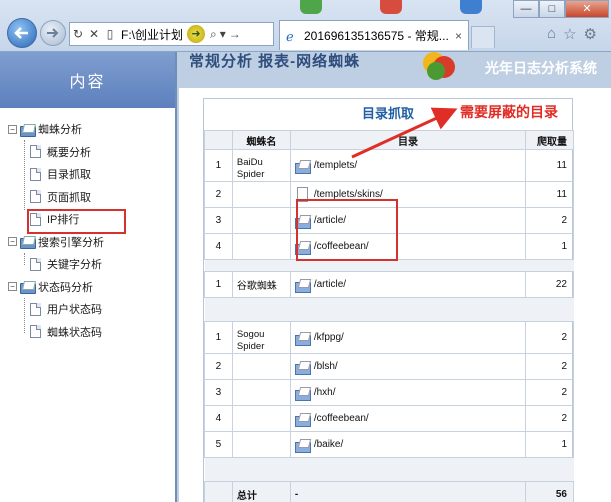 The height and width of the screenshot is (502, 611). Describe the element at coordinates (526, 9) in the screenshot. I see `minimize-button: —` at that location.